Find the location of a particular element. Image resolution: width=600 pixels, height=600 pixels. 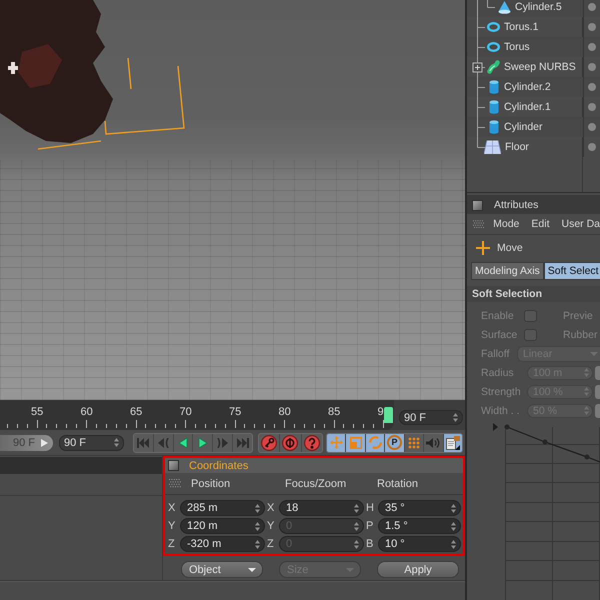

option-label: Previe is located at coordinates (578, 316).